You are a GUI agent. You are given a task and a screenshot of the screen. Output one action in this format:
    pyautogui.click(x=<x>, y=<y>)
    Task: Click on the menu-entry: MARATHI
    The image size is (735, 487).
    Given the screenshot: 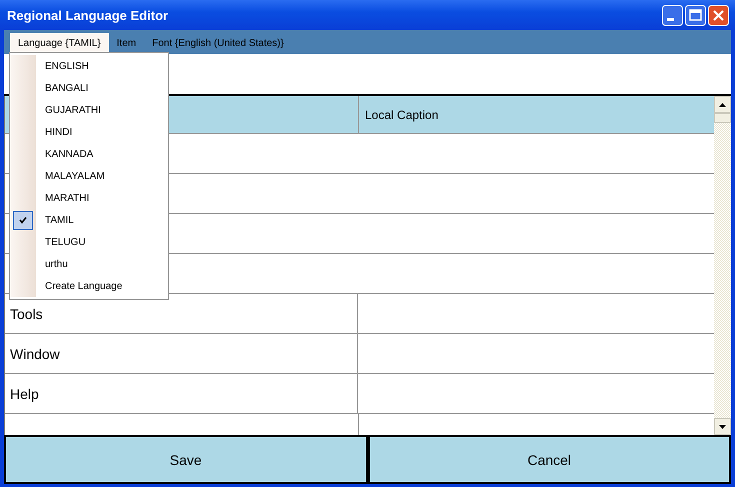 What is the action you would take?
    pyautogui.click(x=89, y=198)
    